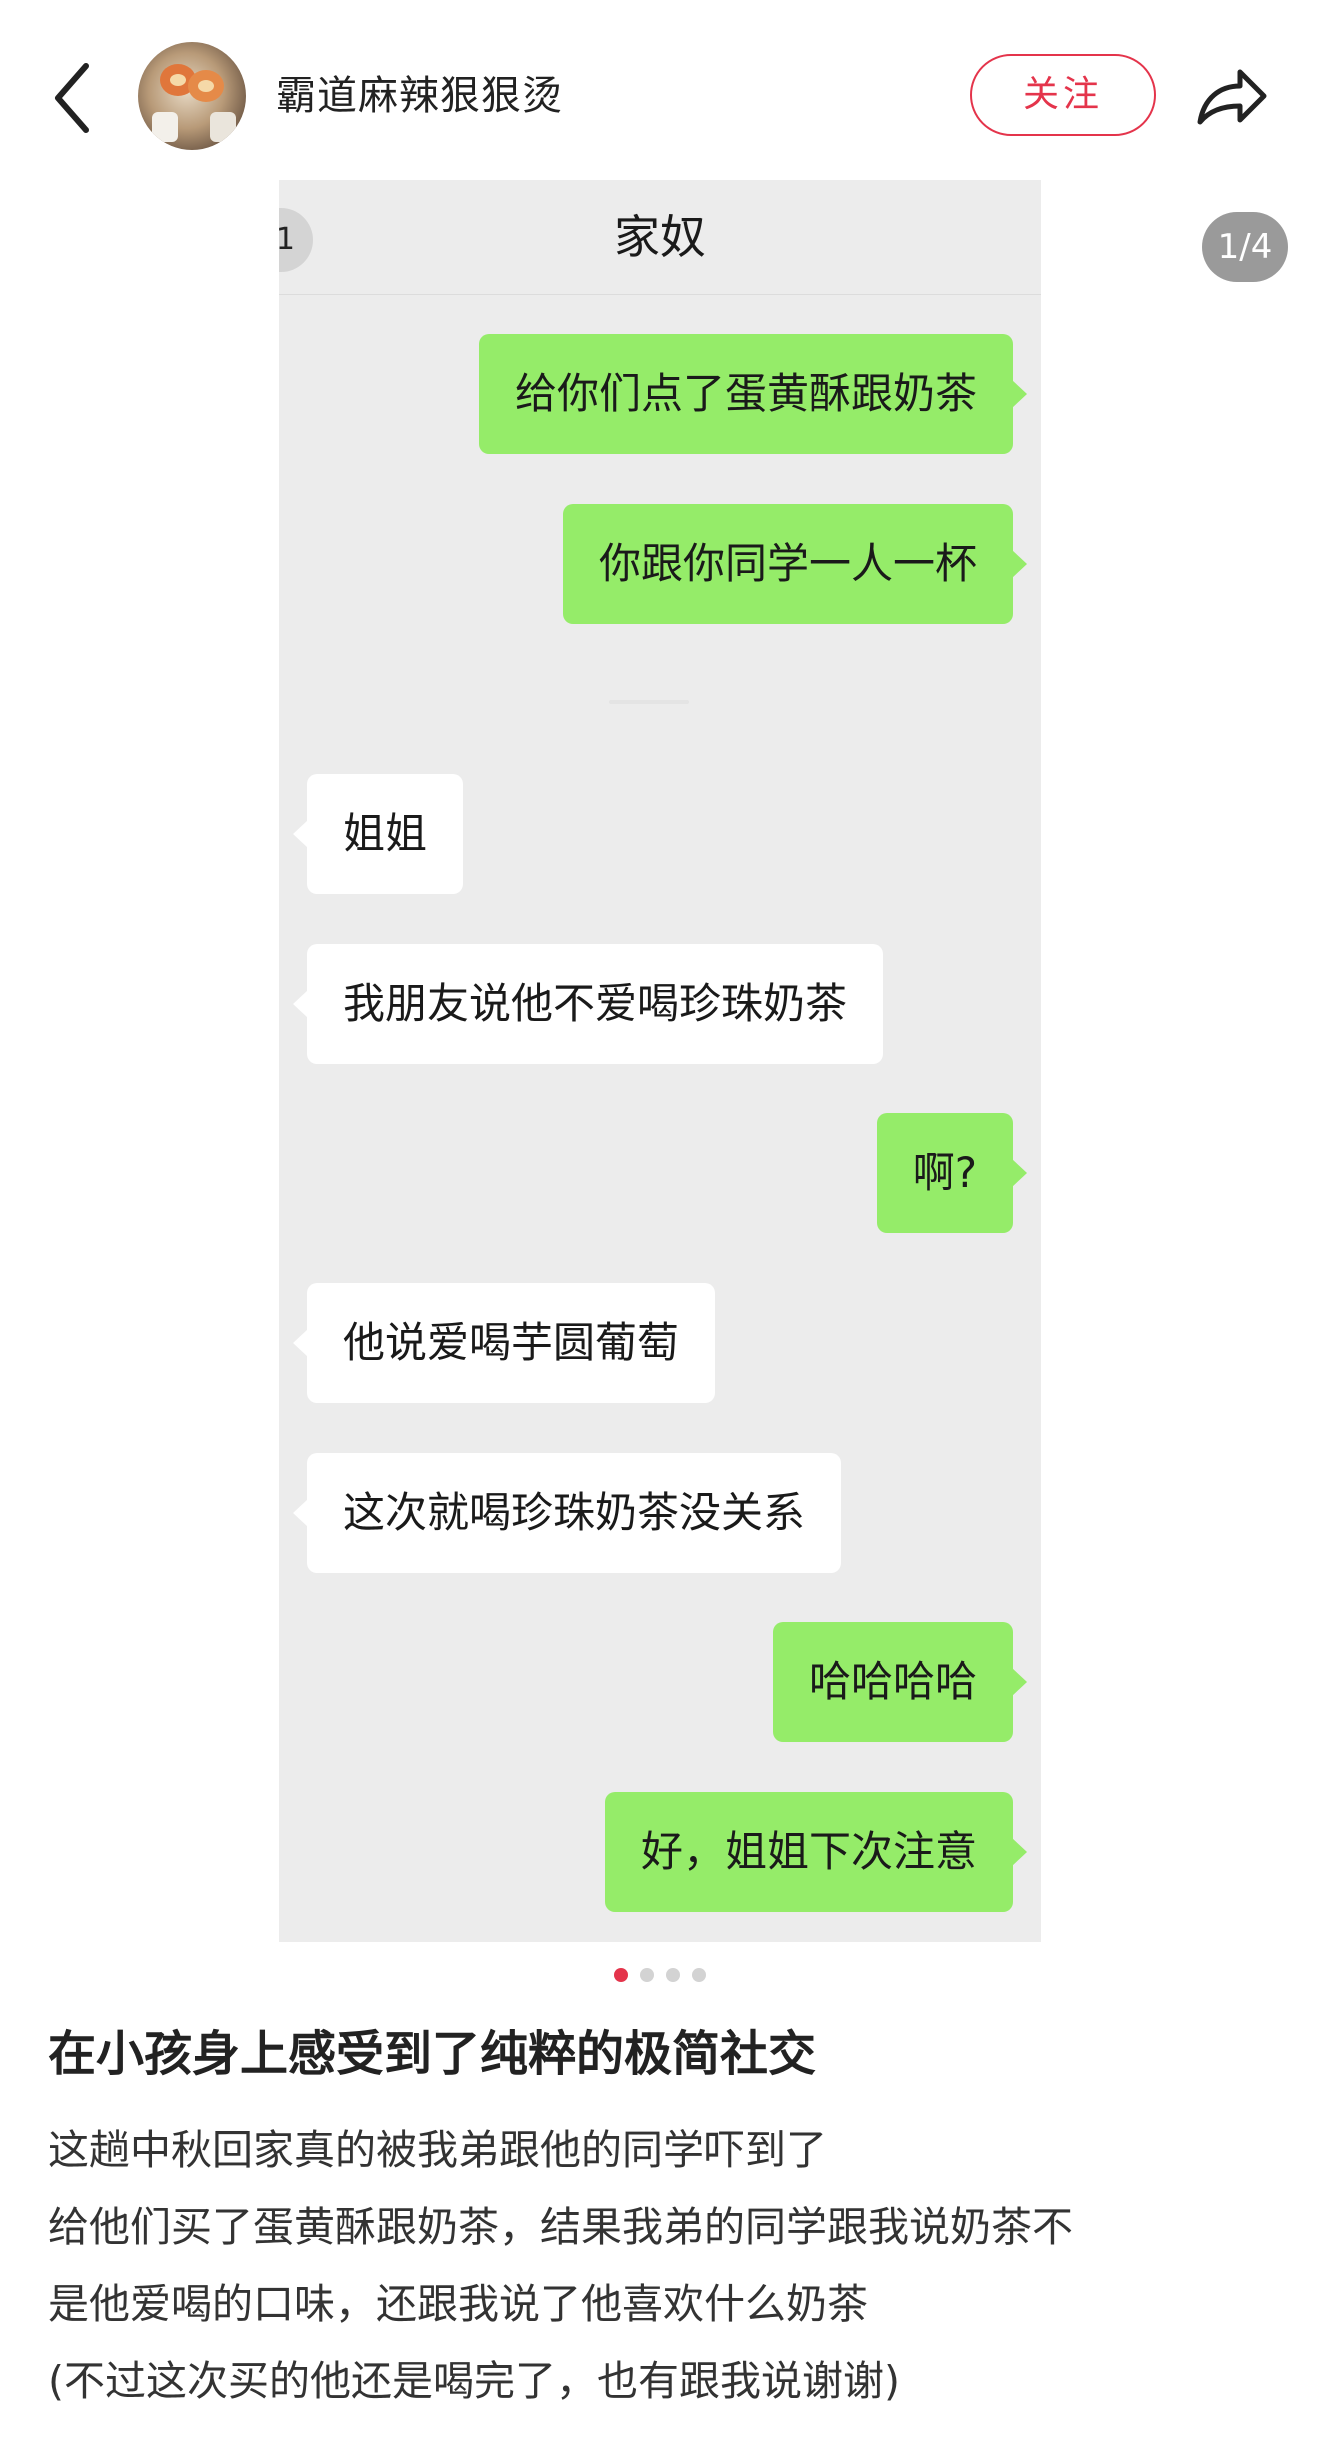 The image size is (1320, 2441). Describe the element at coordinates (660, 1978) in the screenshot. I see `image-pagination` at that location.